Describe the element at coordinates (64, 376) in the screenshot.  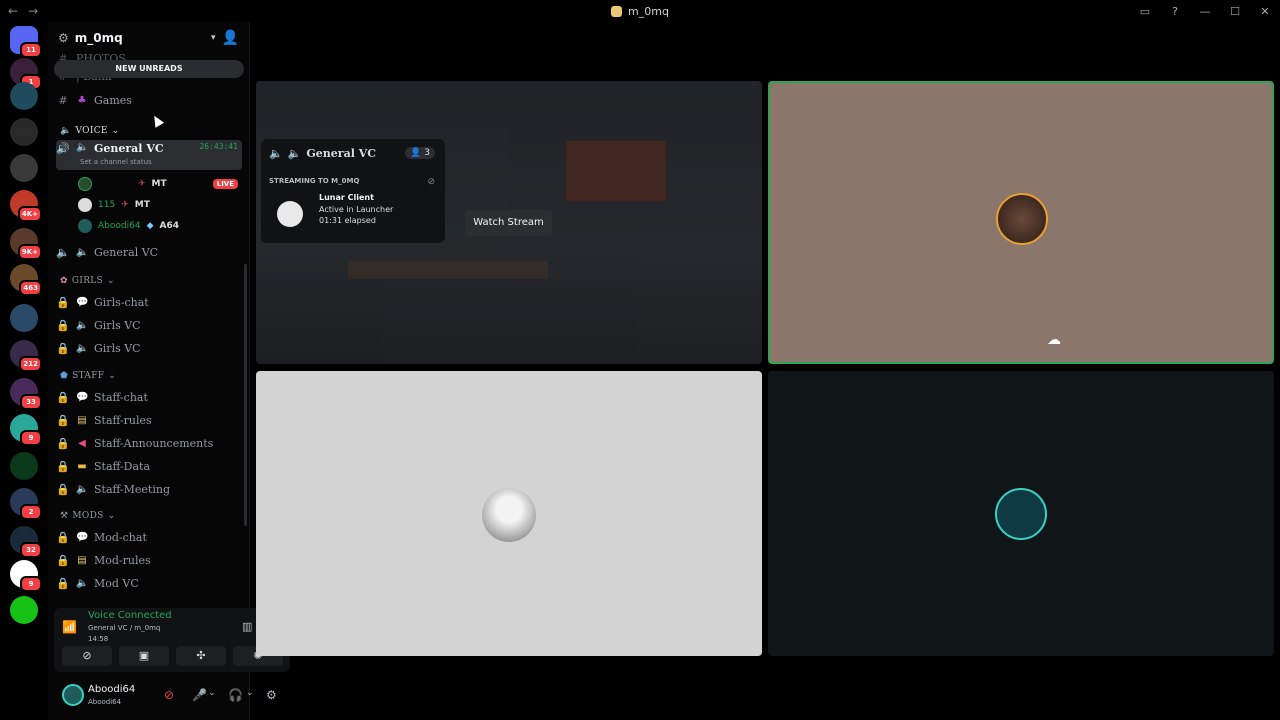
I see `shield-icon: ⬟` at that location.